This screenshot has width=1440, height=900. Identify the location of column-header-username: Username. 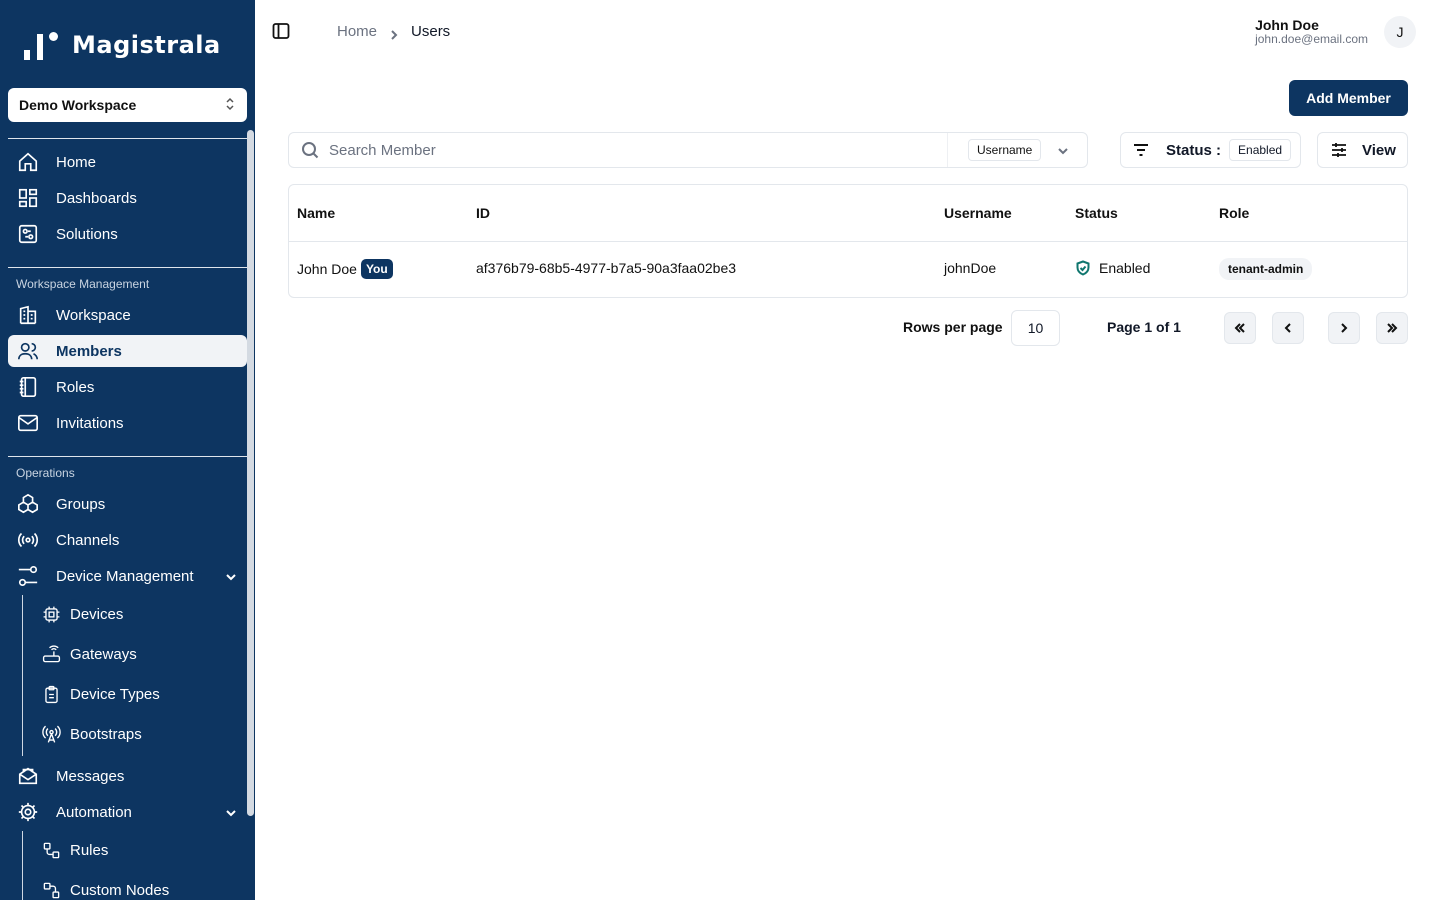
(978, 213).